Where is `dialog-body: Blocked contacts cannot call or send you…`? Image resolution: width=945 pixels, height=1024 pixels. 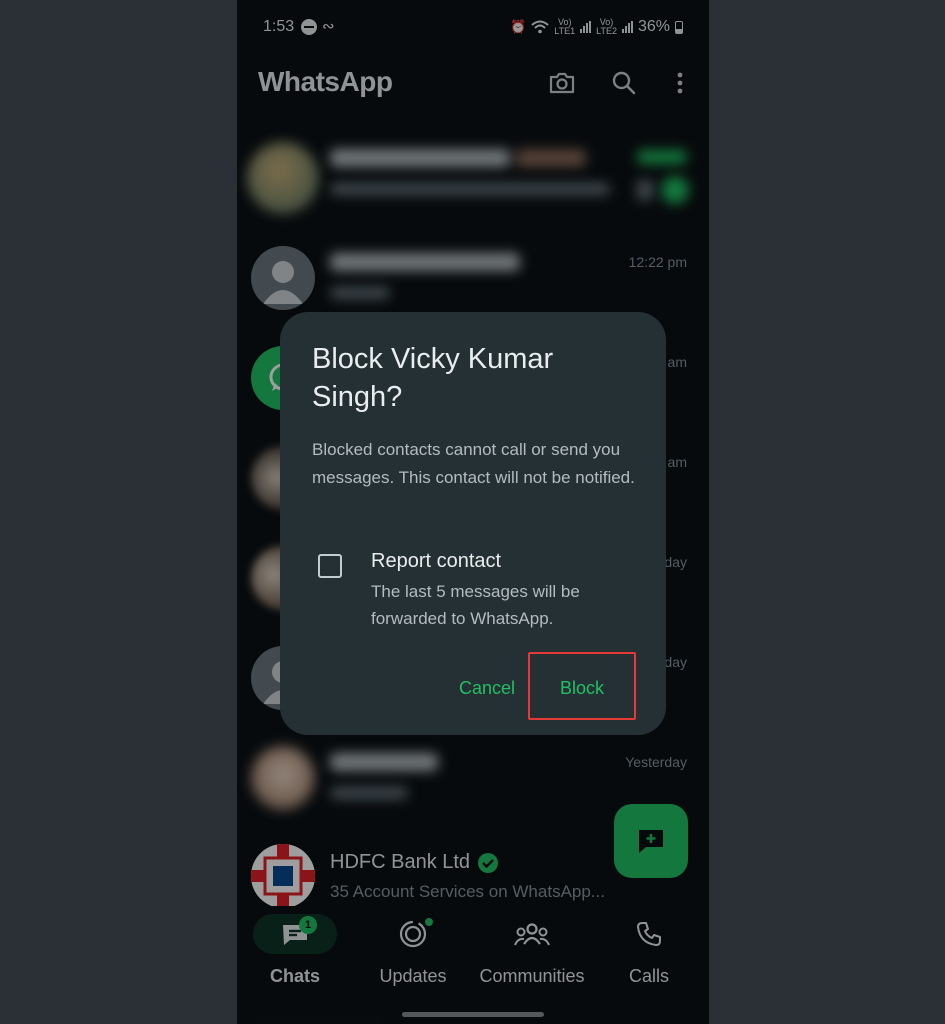 dialog-body: Blocked contacts cannot call or send you… is located at coordinates (473, 463).